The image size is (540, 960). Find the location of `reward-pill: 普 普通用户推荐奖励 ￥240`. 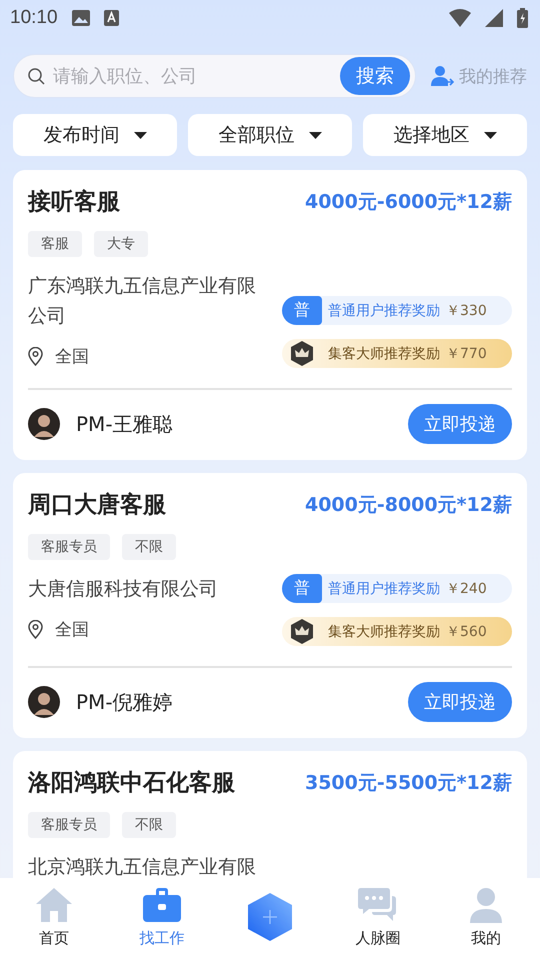

reward-pill: 普 普通用户推荐奖励 ￥240 is located at coordinates (397, 588).